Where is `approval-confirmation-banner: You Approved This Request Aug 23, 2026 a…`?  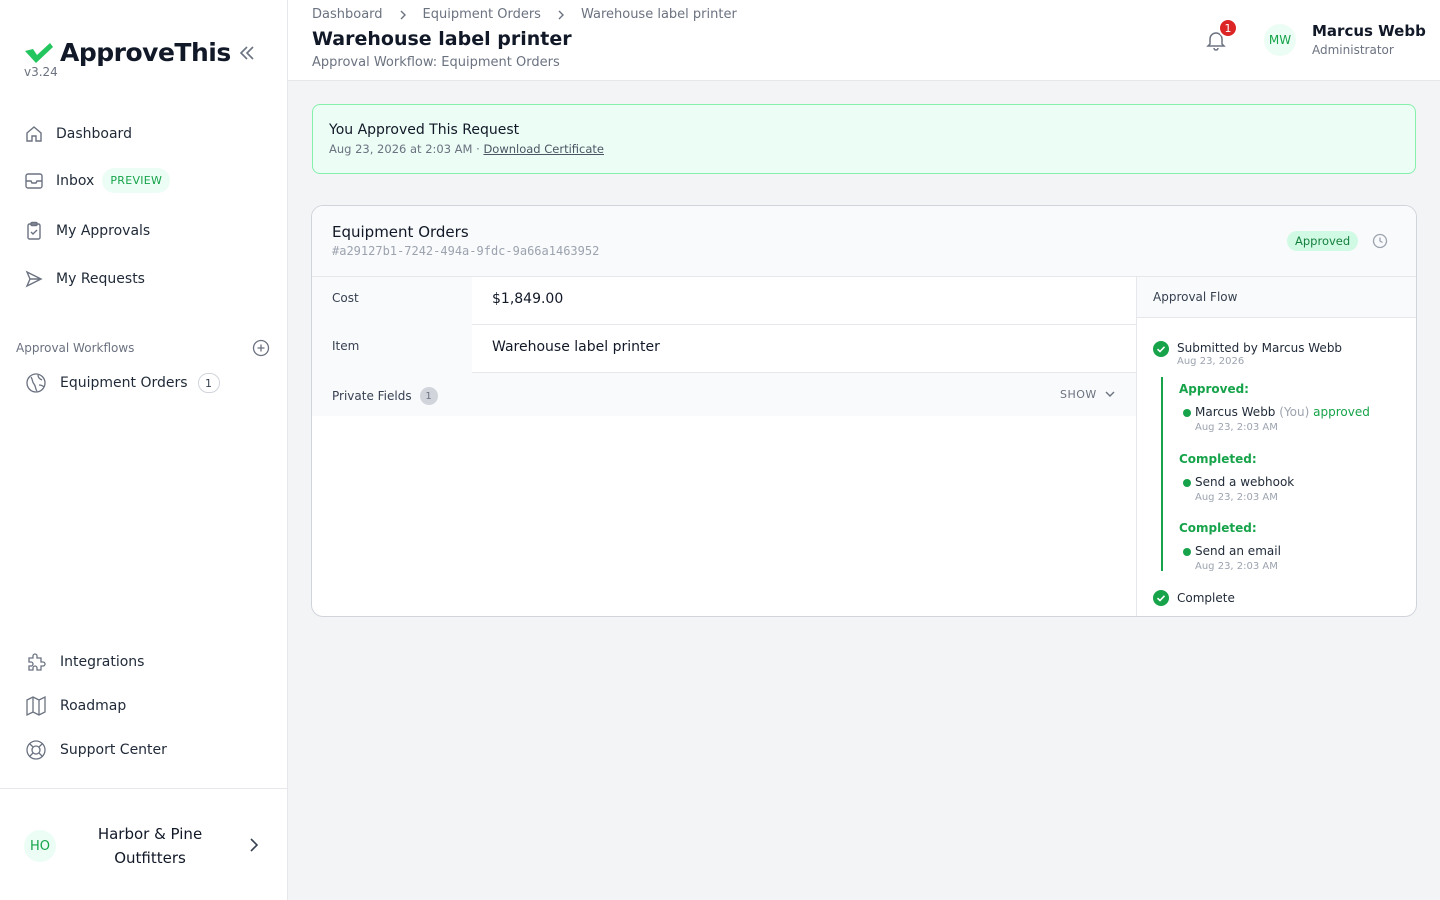 approval-confirmation-banner: You Approved This Request Aug 23, 2026 a… is located at coordinates (864, 139).